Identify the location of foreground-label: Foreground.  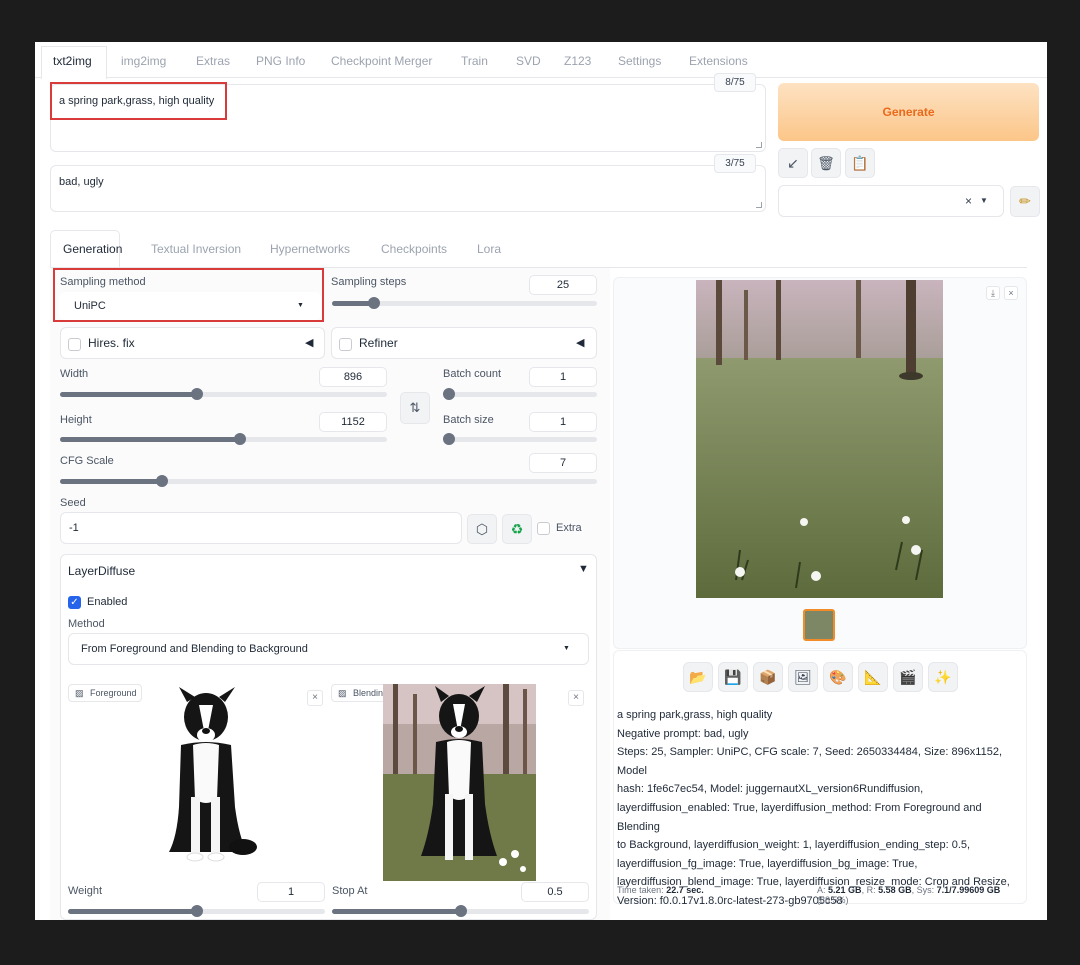
(113, 693).